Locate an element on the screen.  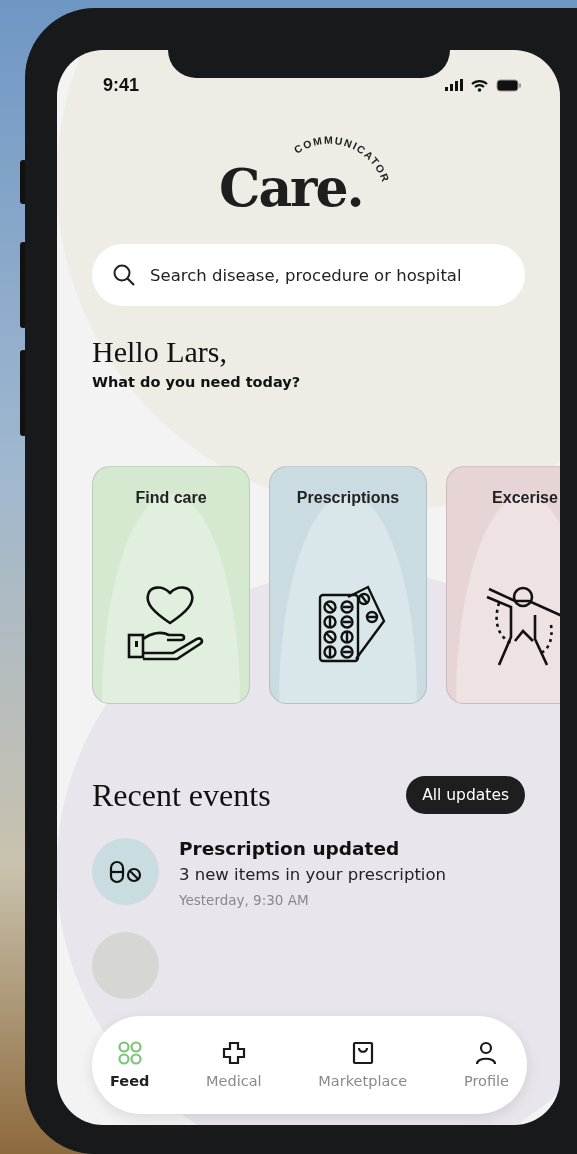
status-time: 9:41 is located at coordinates (121, 85).